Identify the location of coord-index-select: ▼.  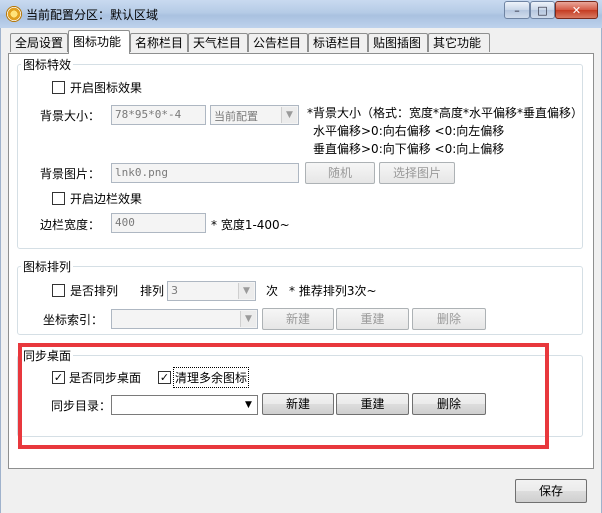
(184, 319).